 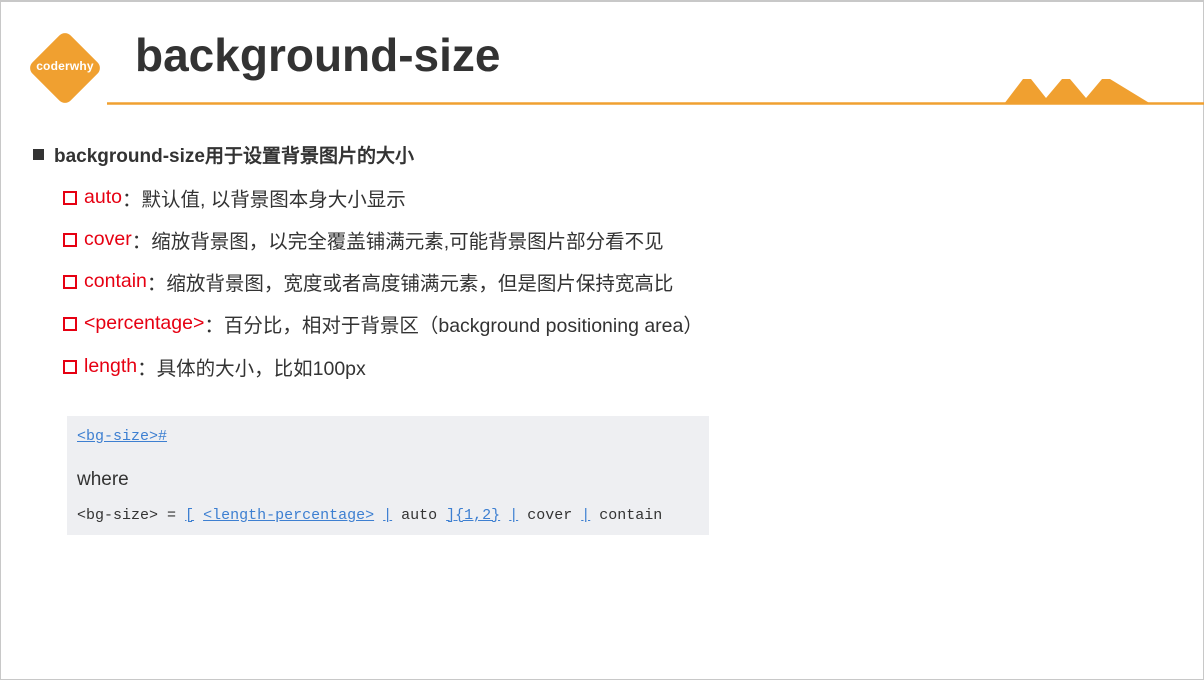 I want to click on list-item-auto: auto ：默认值, 以背景图本身大小显示, so click(x=234, y=197).